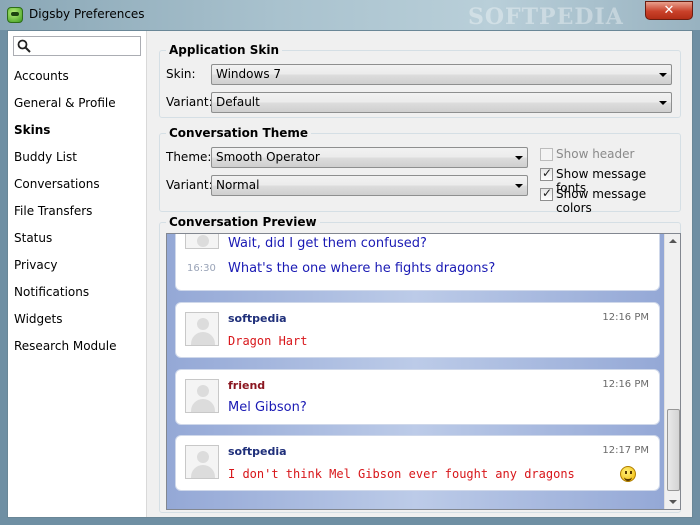  I want to click on sidebar-item-file-transfers: File Transfers, so click(77, 211).